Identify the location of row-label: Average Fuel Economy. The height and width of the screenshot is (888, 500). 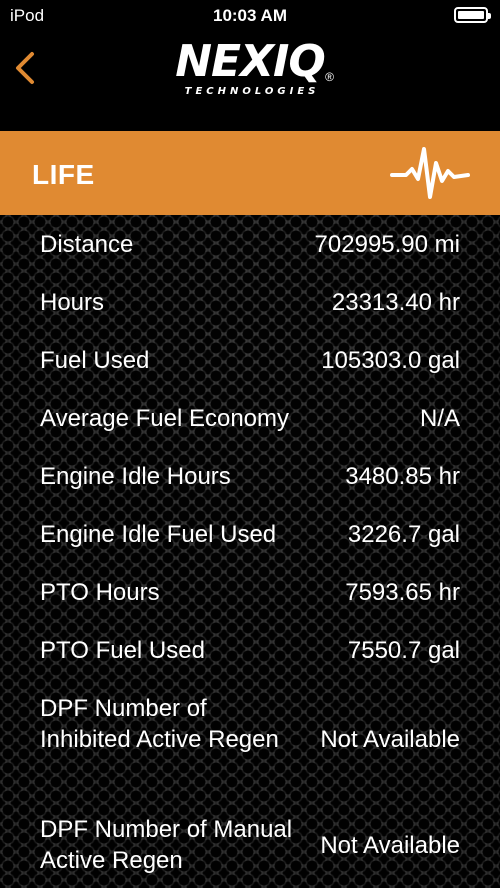
(165, 418).